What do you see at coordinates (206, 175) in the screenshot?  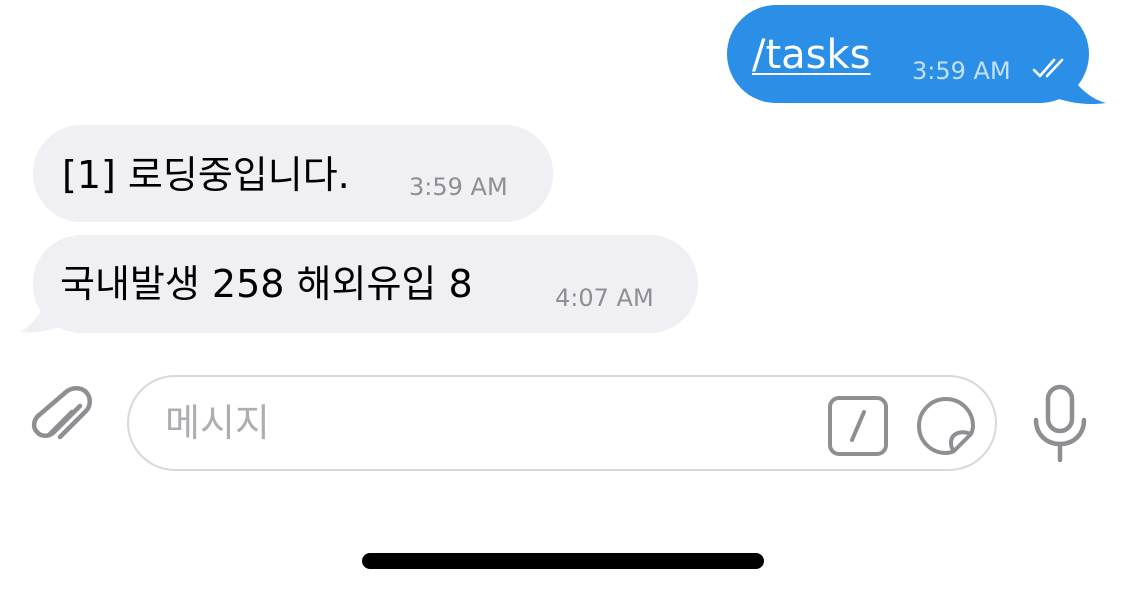 I see `incoming-message-text: [1] 로딩중입니다.` at bounding box center [206, 175].